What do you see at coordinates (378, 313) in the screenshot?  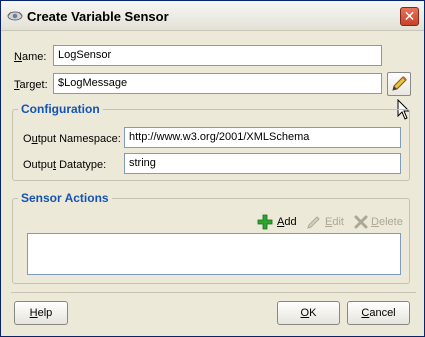 I see `cancel-button: Cancel` at bounding box center [378, 313].